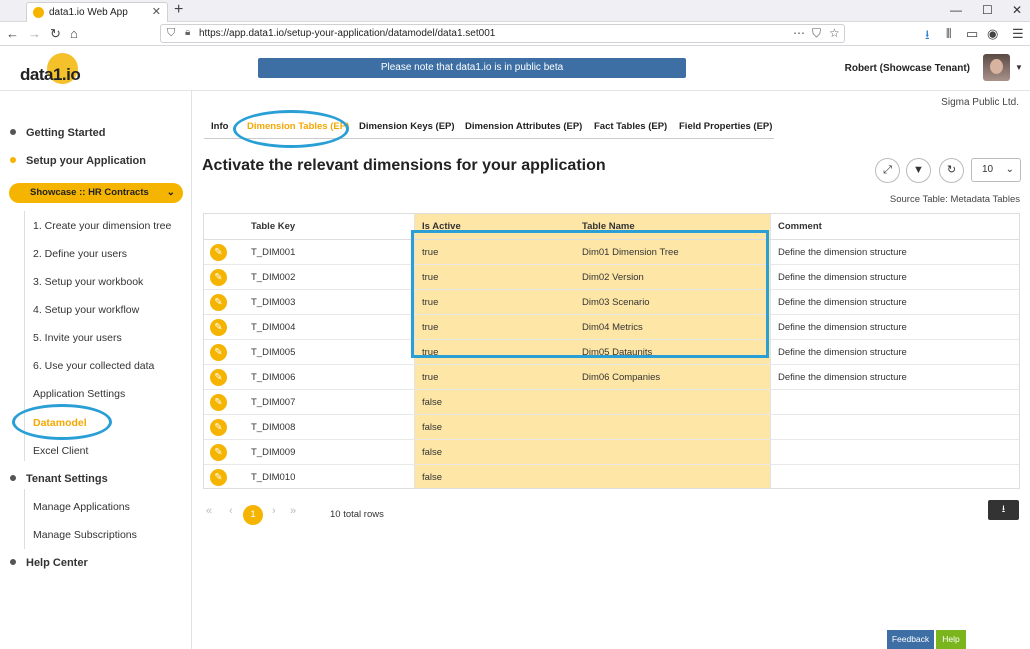 The image size is (1030, 649). Describe the element at coordinates (60, 451) in the screenshot. I see `nav-excel-client: Excel Client` at that location.